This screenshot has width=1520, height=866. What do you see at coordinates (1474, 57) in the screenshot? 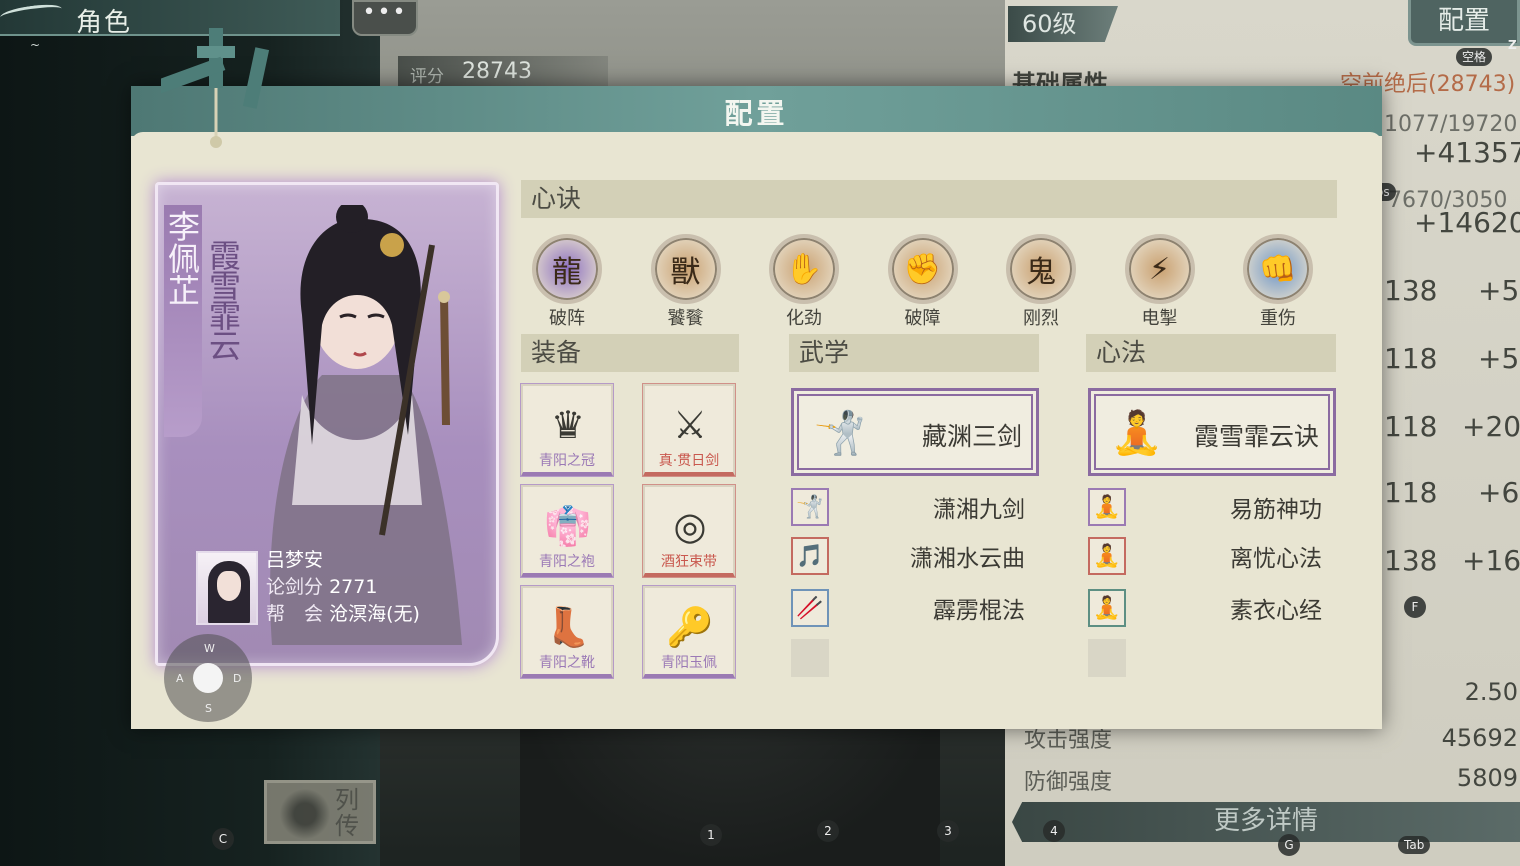
I see `hotkey-space: 空格` at bounding box center [1474, 57].